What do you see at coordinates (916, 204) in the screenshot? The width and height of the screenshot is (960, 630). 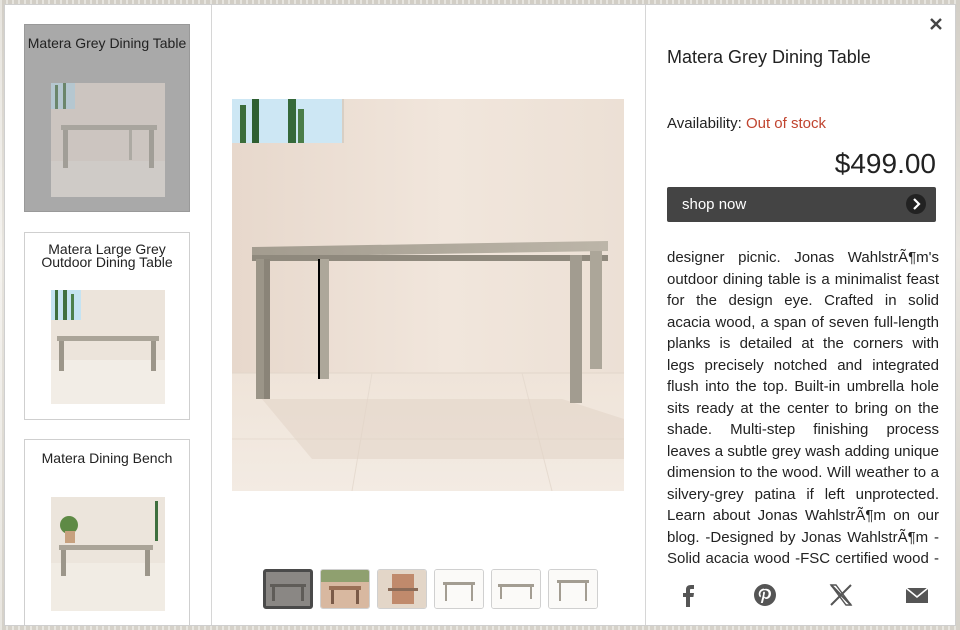 I see `chevron-right-icon` at bounding box center [916, 204].